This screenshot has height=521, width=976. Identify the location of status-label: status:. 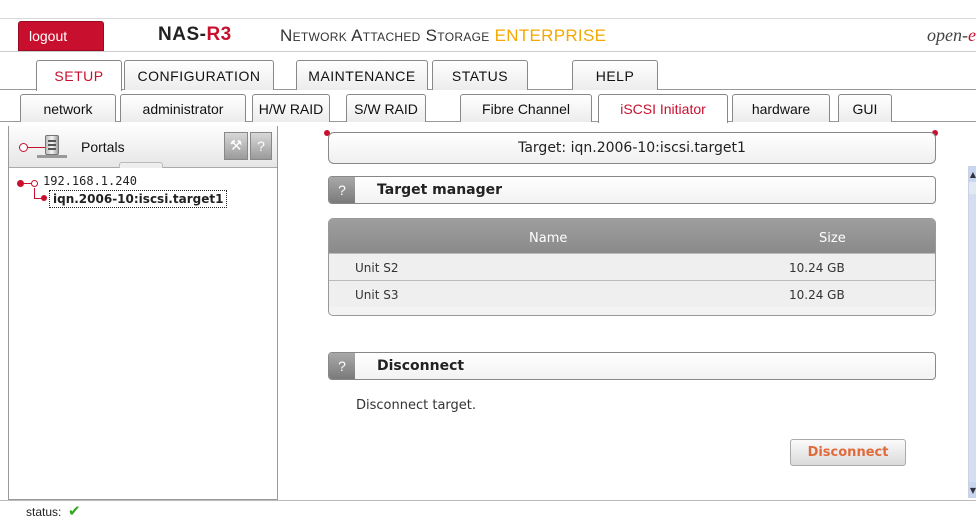
(44, 512).